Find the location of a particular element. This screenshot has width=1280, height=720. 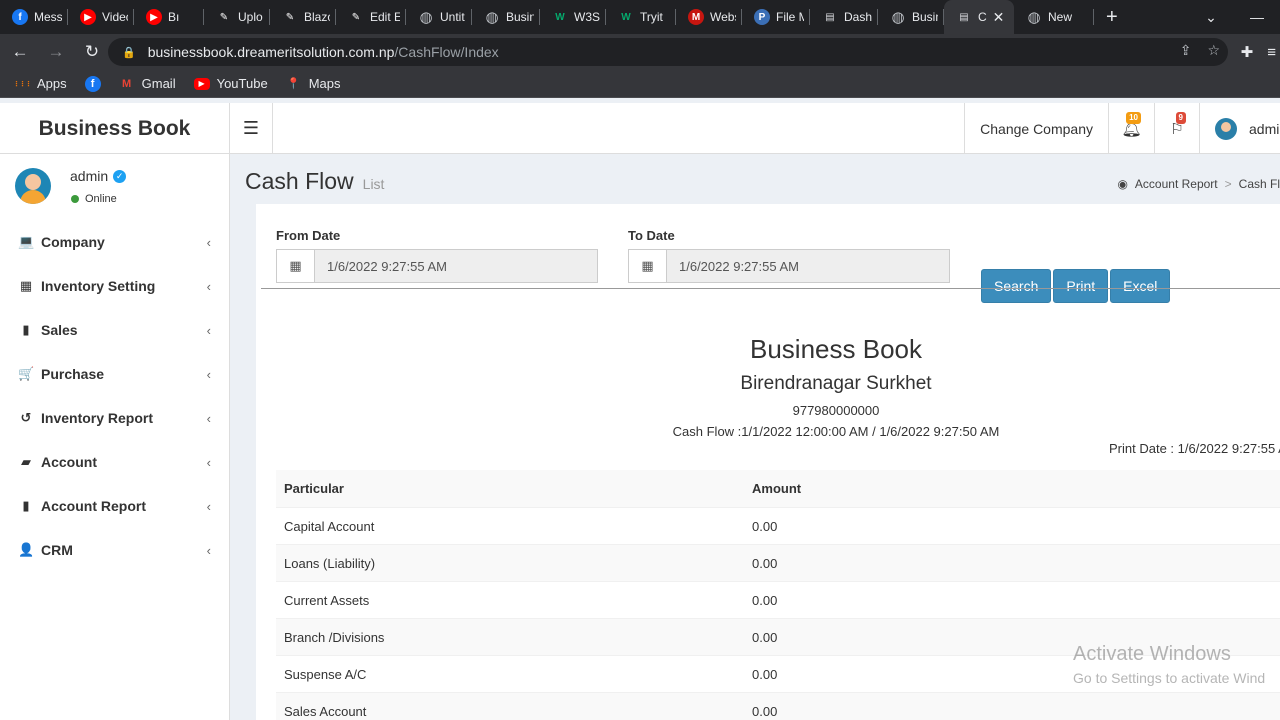

back-icon: ← is located at coordinates (20, 52).